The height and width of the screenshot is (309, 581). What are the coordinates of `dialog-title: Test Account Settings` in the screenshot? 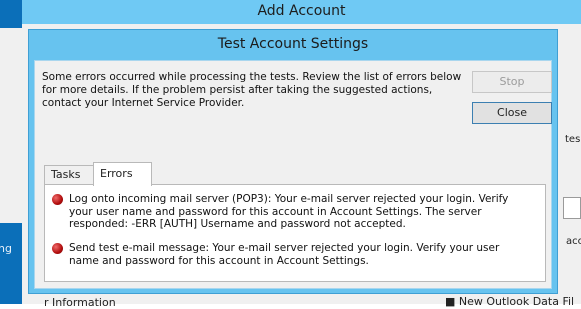 It's located at (293, 44).